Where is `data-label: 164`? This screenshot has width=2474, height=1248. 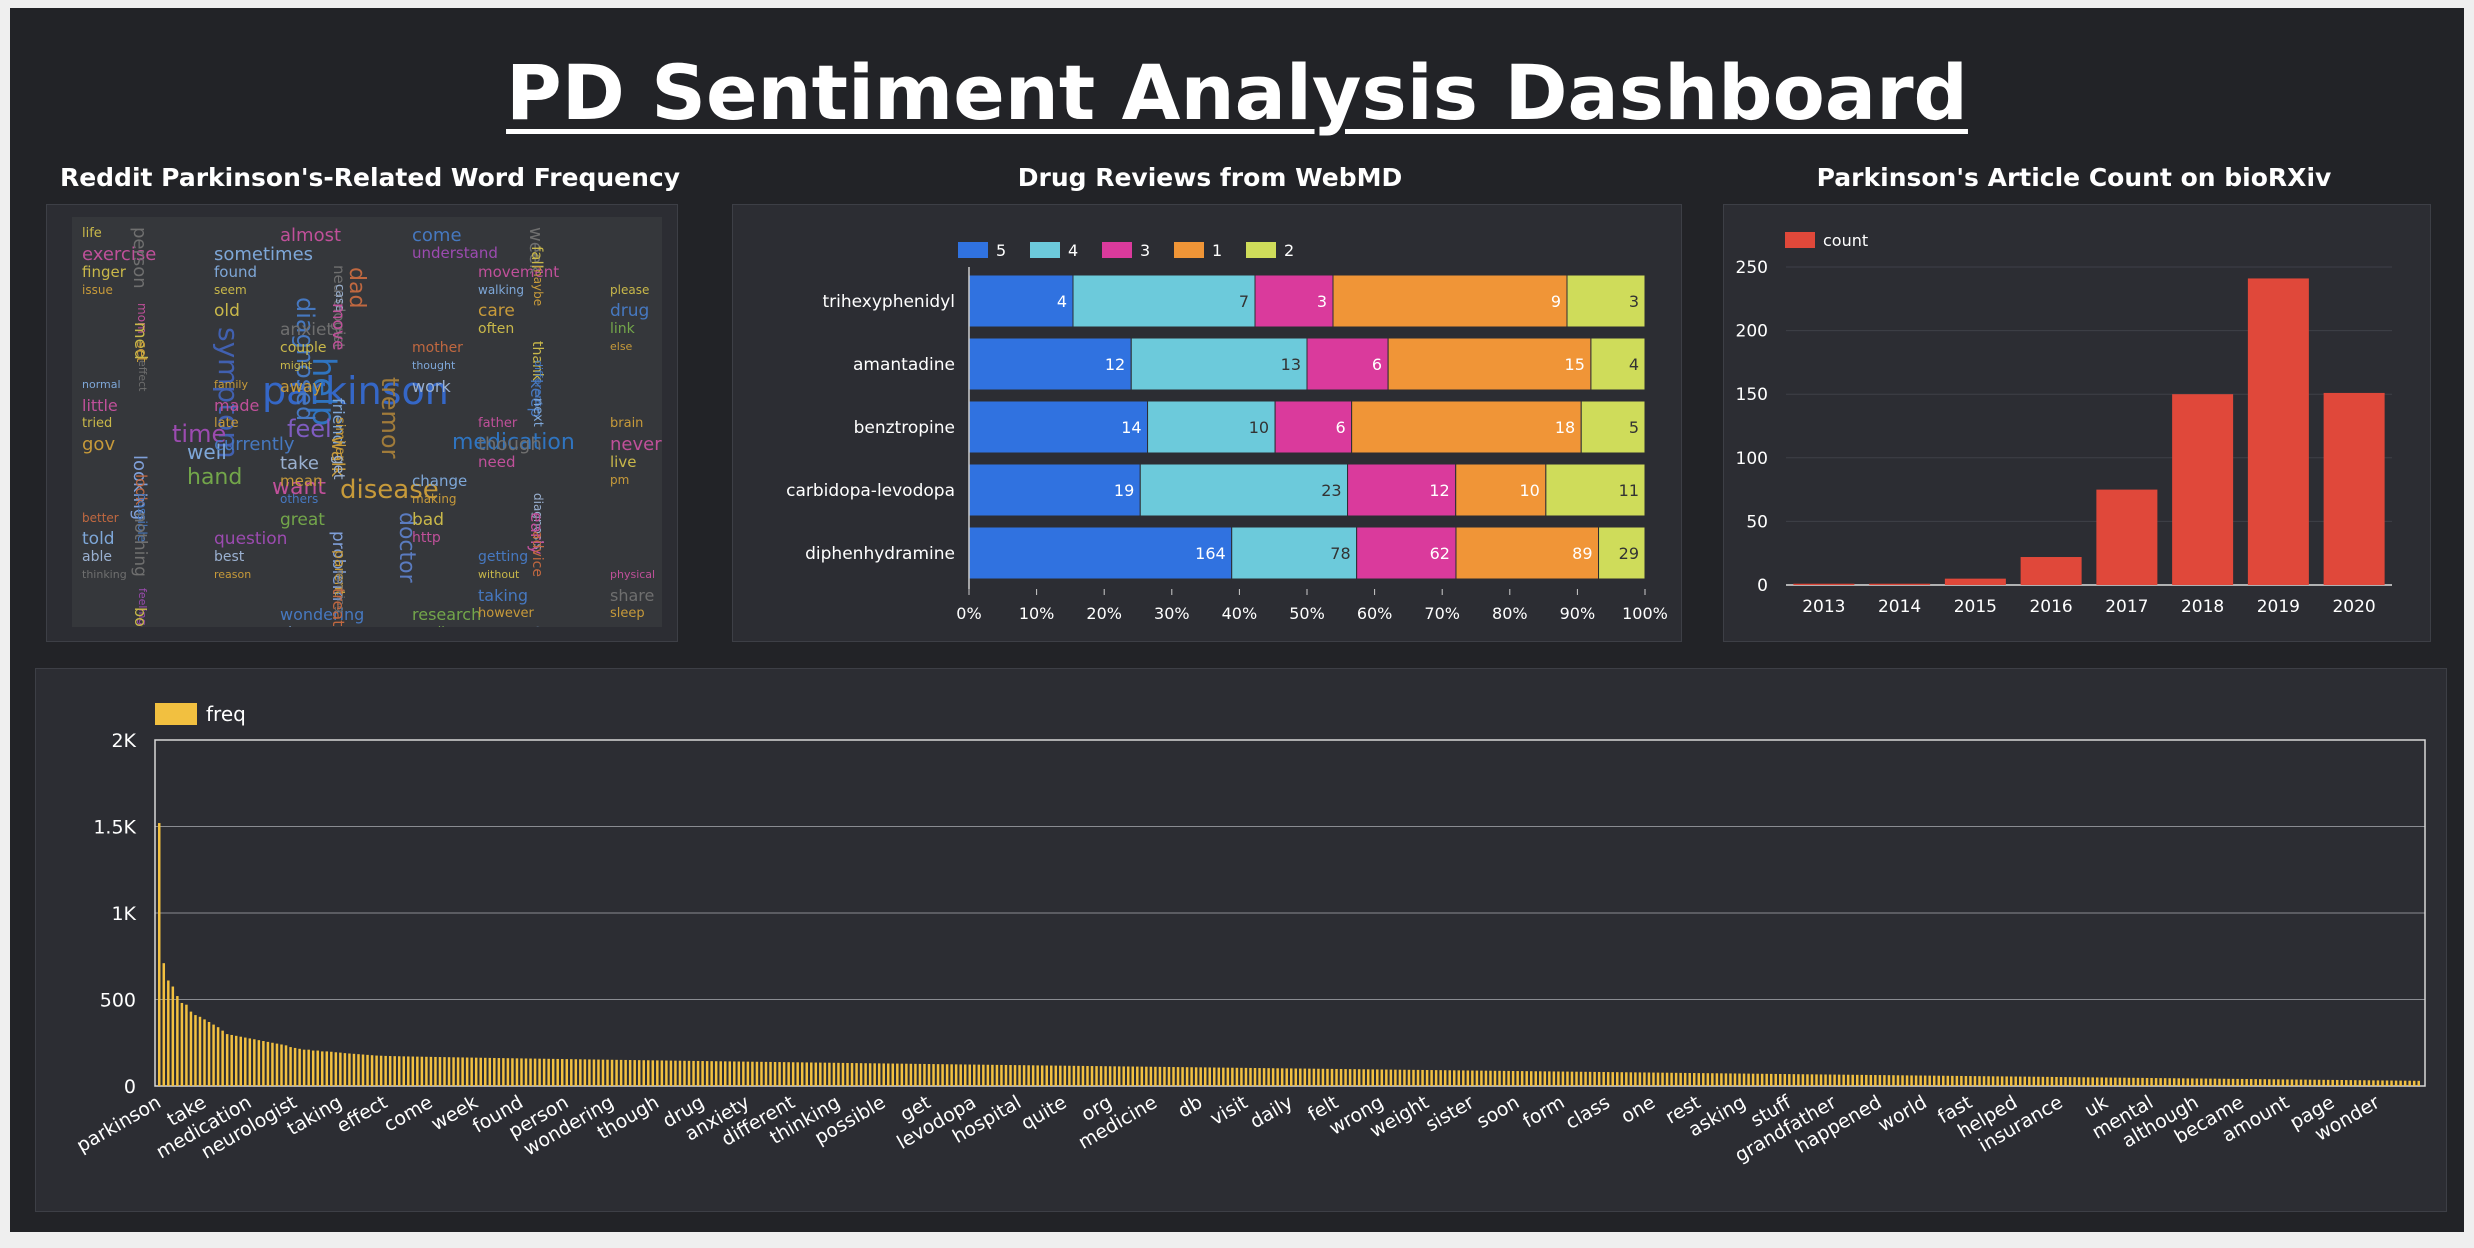 data-label: 164 is located at coordinates (1210, 553).